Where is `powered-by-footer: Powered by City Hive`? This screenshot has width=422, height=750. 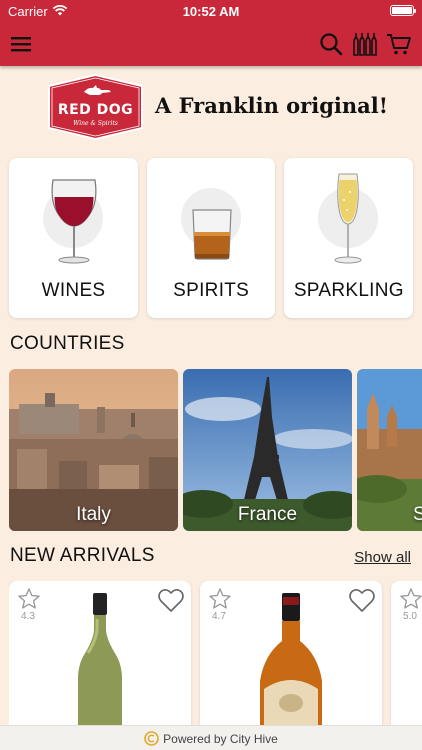
powered-by-footer: Powered by City Hive is located at coordinates (211, 737).